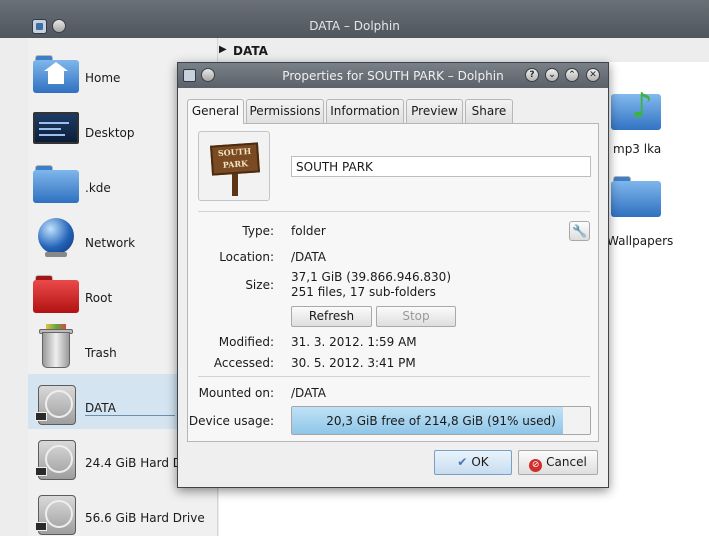 This screenshot has height=536, width=709. What do you see at coordinates (235, 159) in the screenshot?
I see `south-park-sign-icon: SOUTH PARK` at bounding box center [235, 159].